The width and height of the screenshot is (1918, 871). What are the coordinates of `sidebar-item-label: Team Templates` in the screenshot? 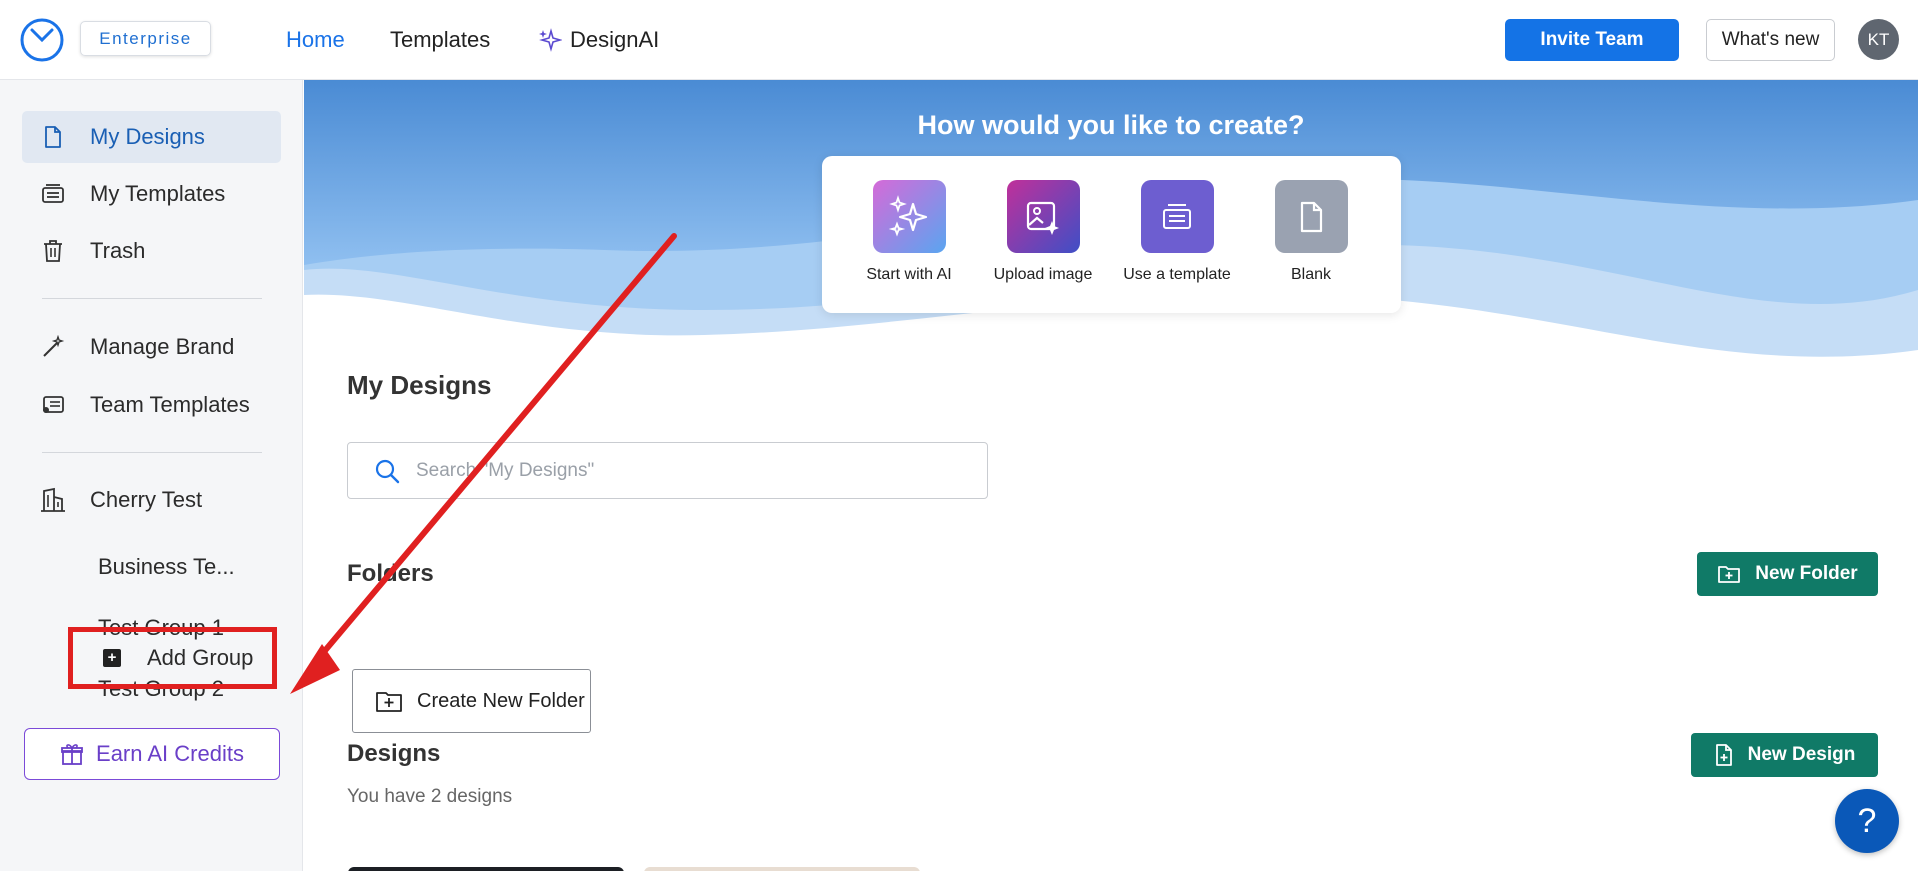 It's located at (170, 404).